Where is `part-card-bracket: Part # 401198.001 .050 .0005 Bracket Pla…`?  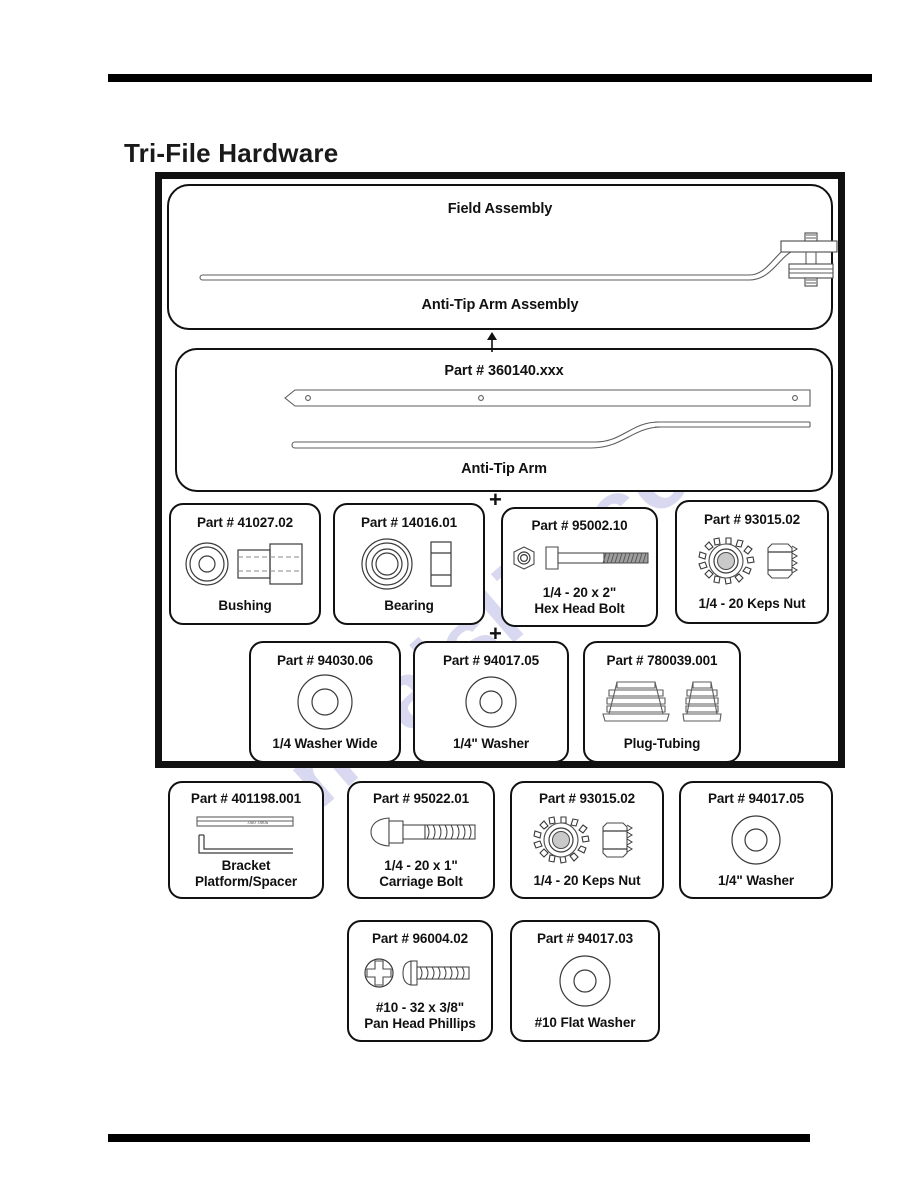
part-card-bracket: Part # 401198.001 .050 .0005 Bracket Pla… is located at coordinates (246, 840).